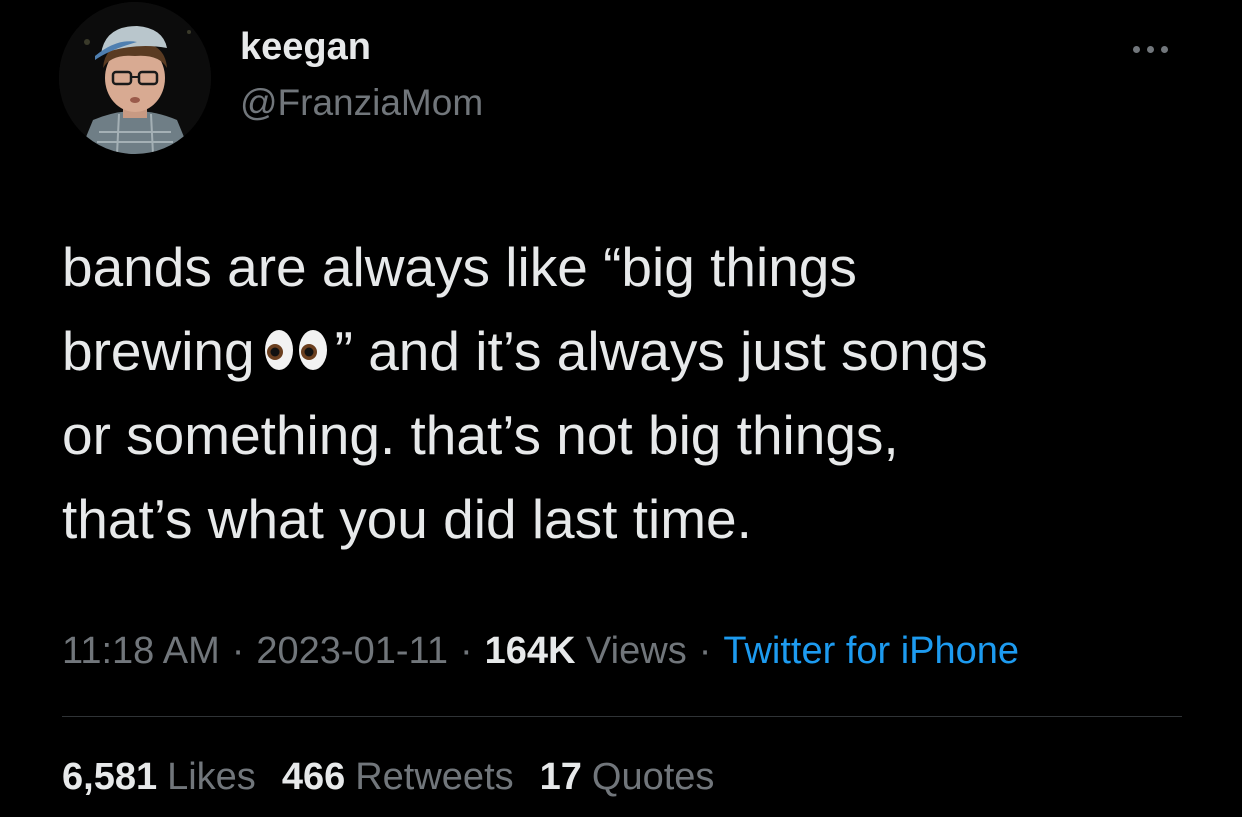 The width and height of the screenshot is (1242, 817). What do you see at coordinates (653, 777) in the screenshot?
I see `quotes-label: Quotes` at bounding box center [653, 777].